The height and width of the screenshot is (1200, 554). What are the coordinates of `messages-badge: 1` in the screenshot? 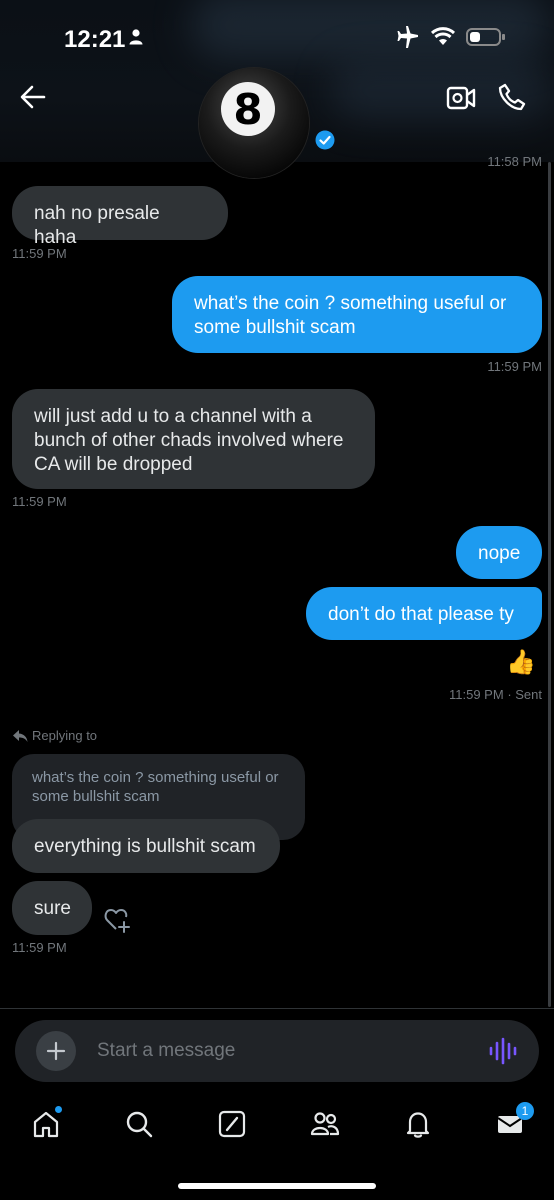 It's located at (525, 1111).